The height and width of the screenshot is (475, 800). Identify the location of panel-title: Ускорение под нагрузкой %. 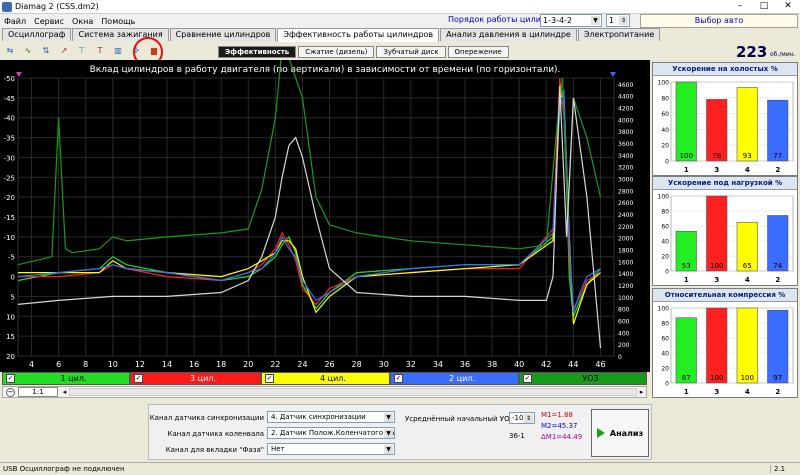
(725, 183).